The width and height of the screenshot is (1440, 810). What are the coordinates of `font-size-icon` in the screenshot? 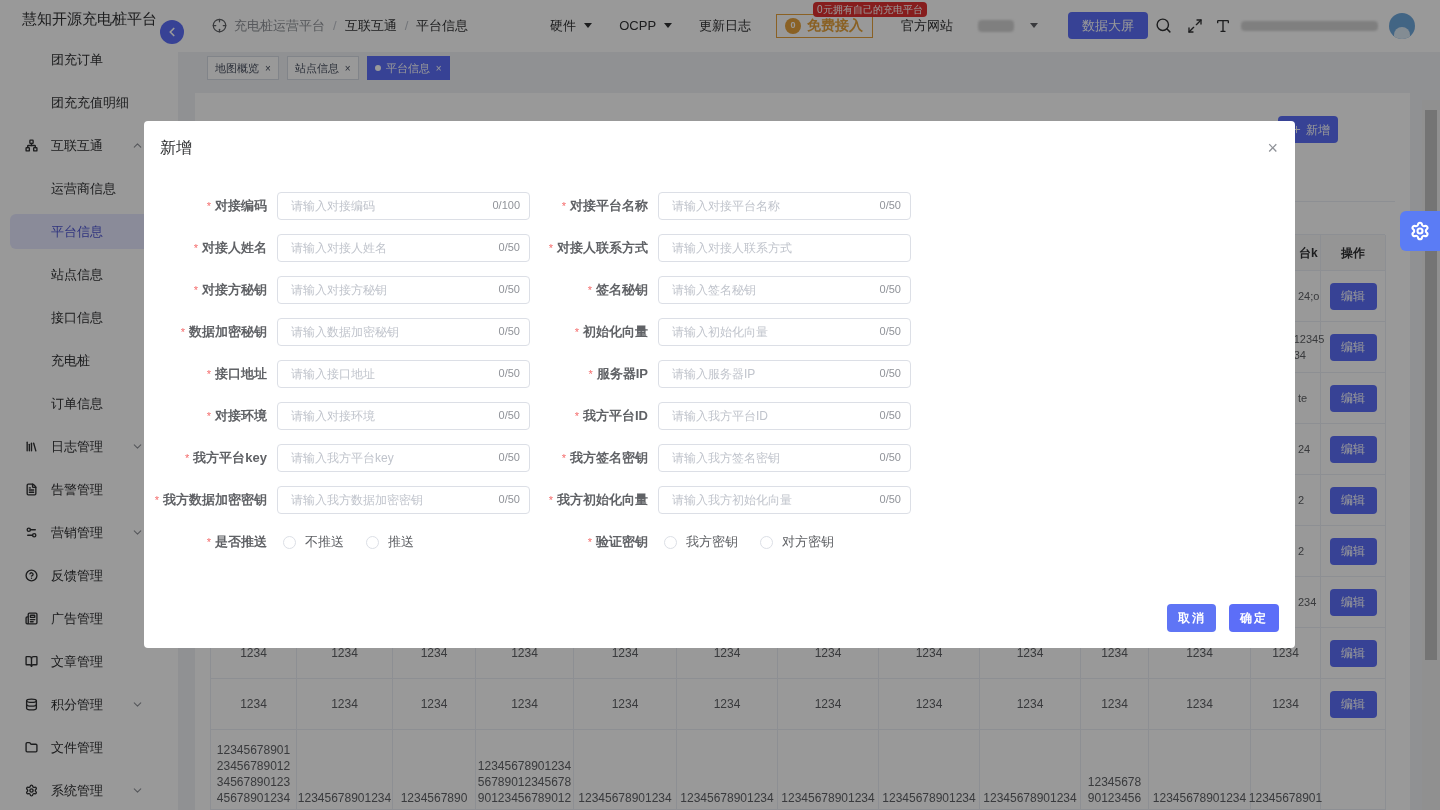 It's located at (1223, 25).